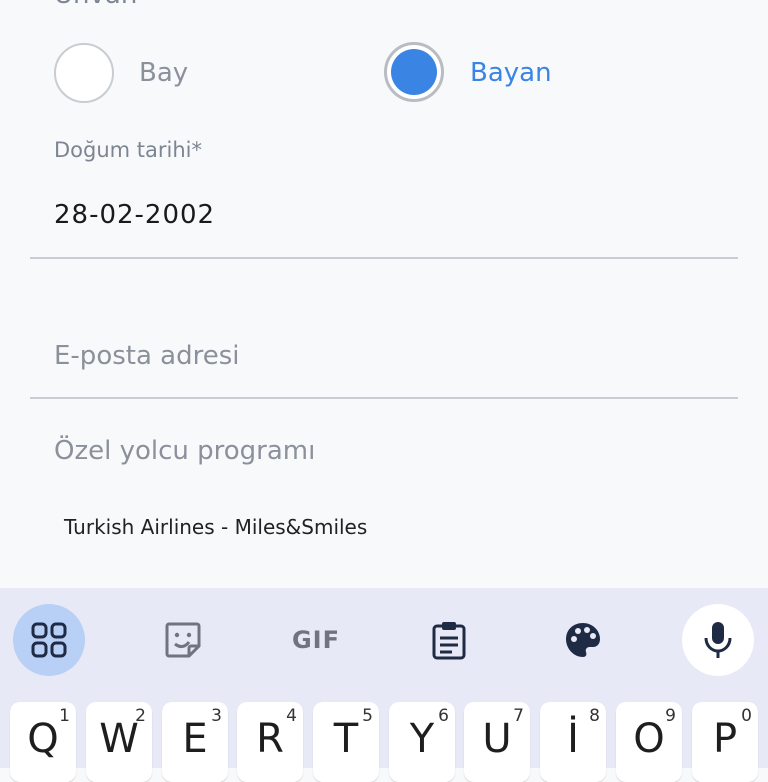 The width and height of the screenshot is (768, 782). I want to click on key-t: 5 T, so click(346, 742).